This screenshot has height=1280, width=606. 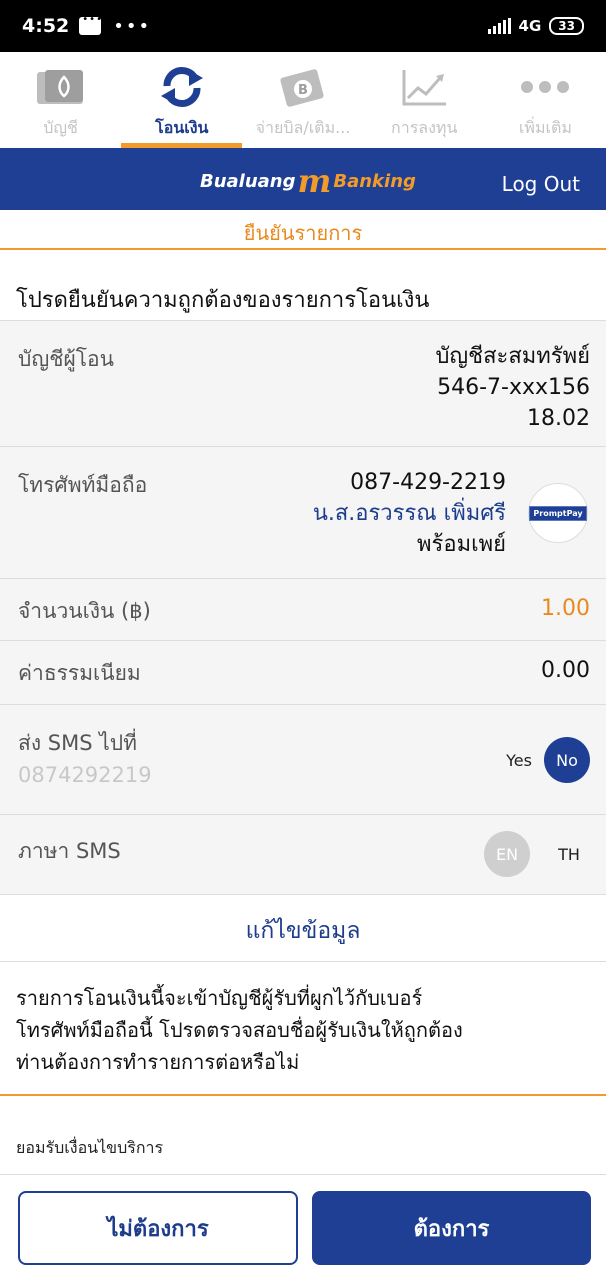 I want to click on message-notification-icon, so click(x=91, y=24).